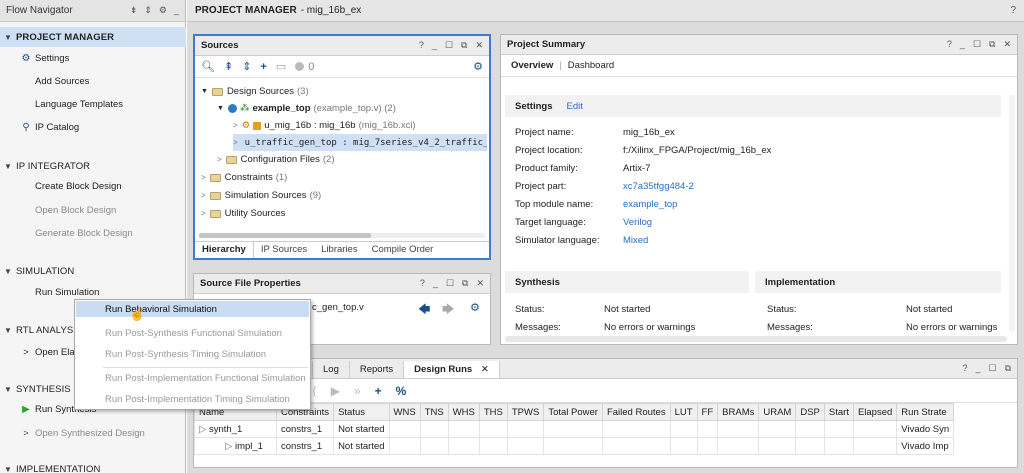 Image resolution: width=1024 pixels, height=473 pixels. What do you see at coordinates (163, 10) in the screenshot?
I see `settings-gear-icon: ⚙` at bounding box center [163, 10].